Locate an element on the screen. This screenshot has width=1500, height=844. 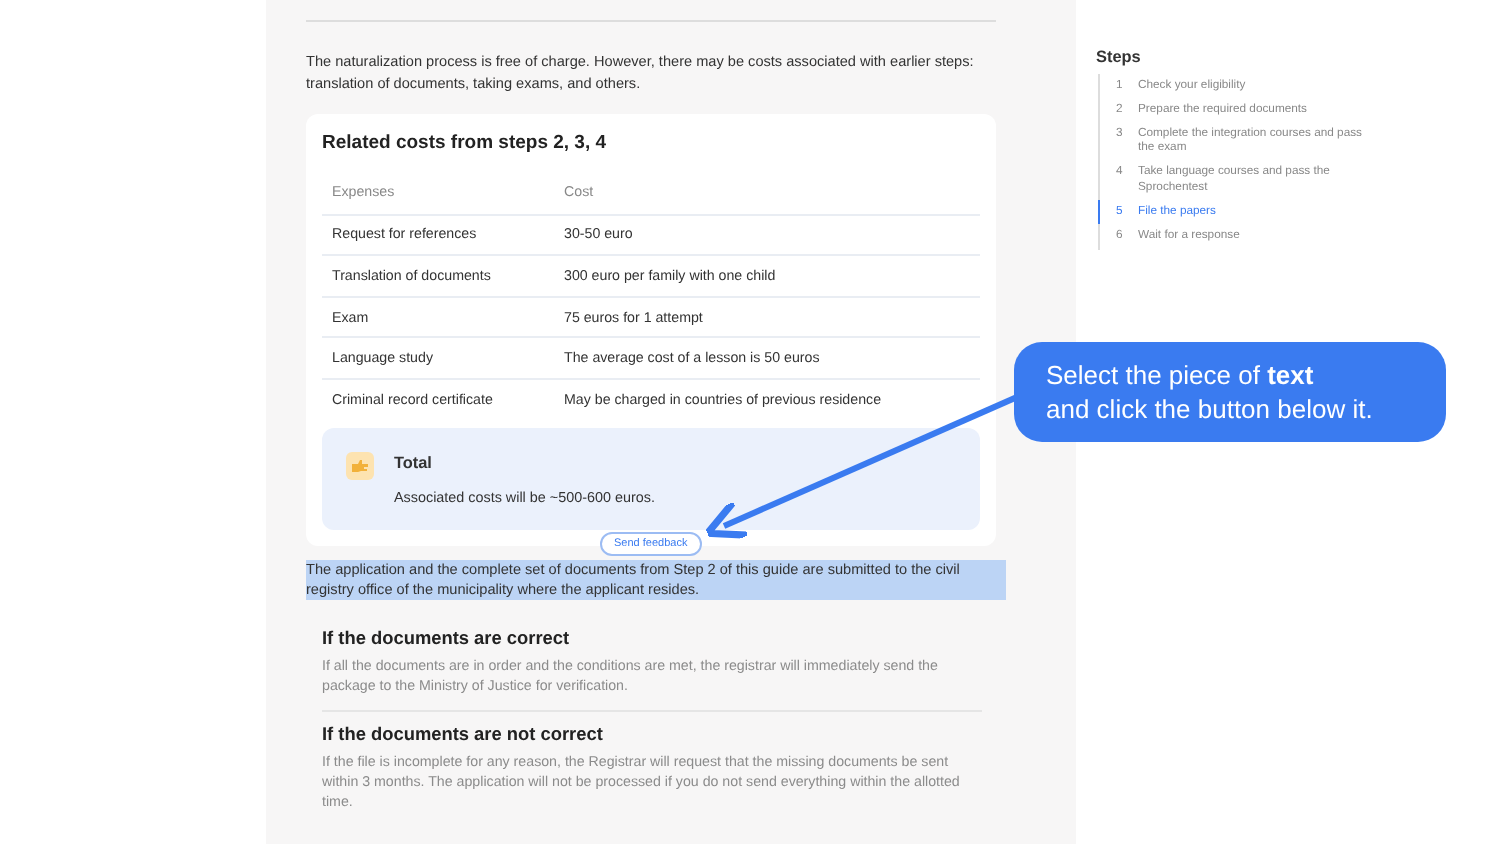
section-heading: If the documents are correct is located at coordinates (447, 637).